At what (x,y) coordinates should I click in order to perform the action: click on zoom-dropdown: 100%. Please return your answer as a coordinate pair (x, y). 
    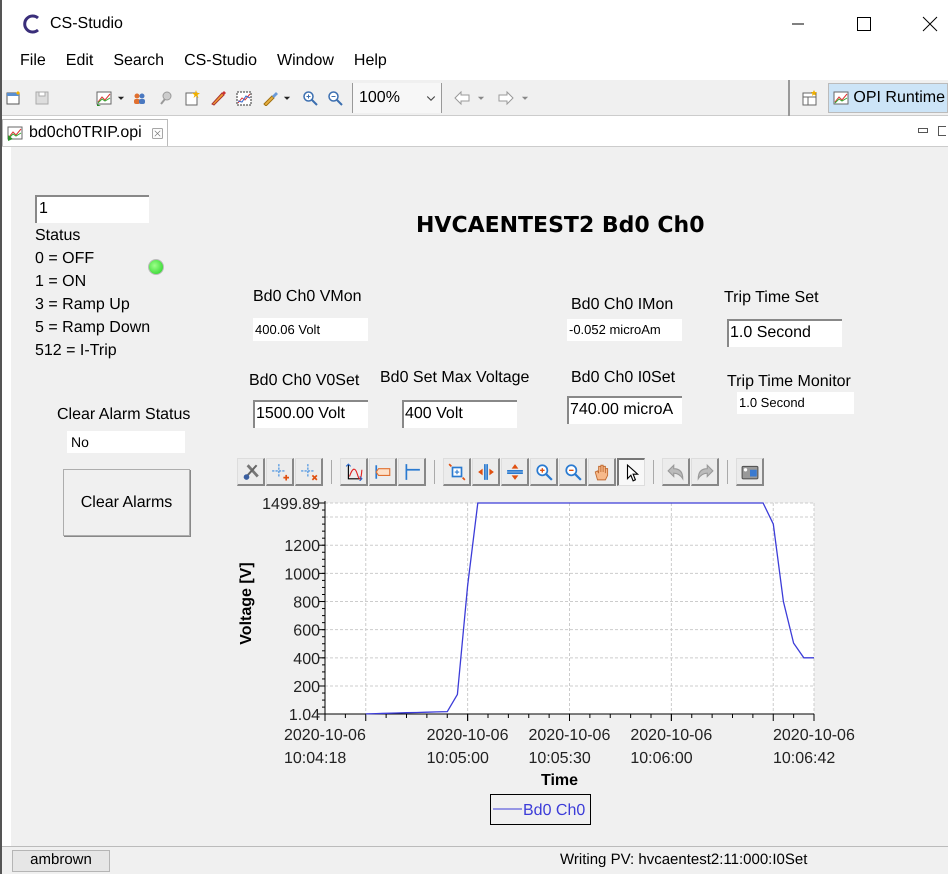
    Looking at the image, I should click on (397, 97).